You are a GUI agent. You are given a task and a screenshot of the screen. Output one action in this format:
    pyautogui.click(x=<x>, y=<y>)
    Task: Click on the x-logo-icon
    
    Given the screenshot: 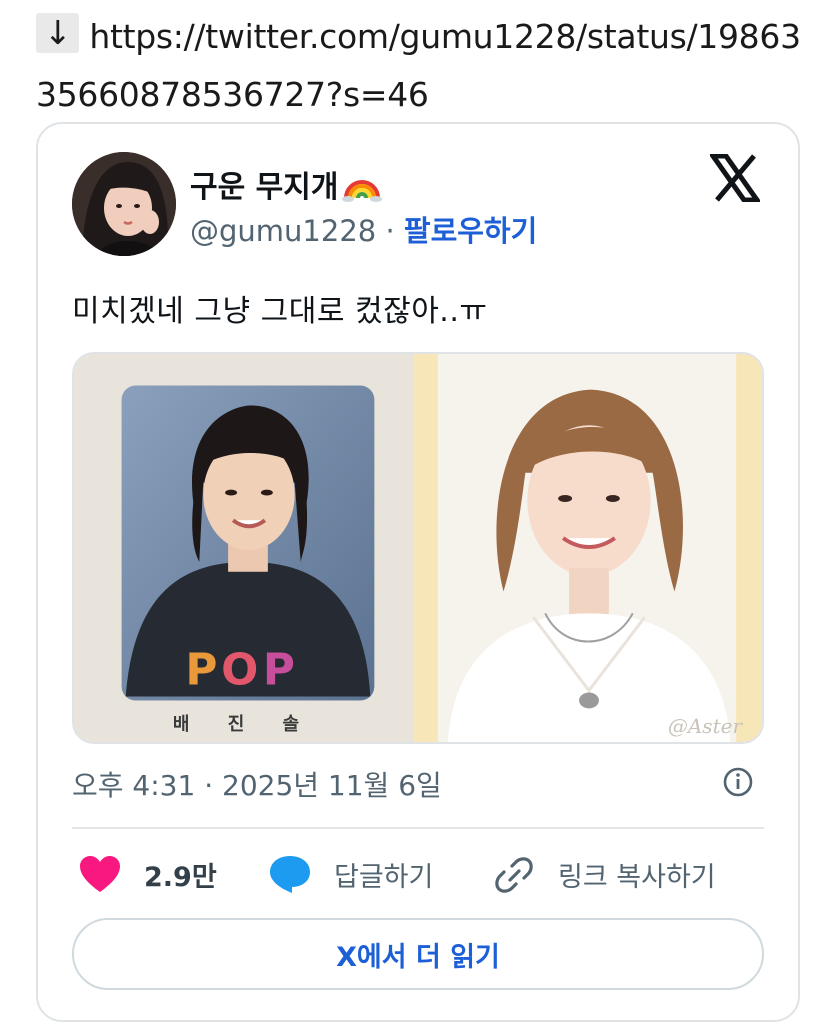 What is the action you would take?
    pyautogui.click(x=735, y=178)
    